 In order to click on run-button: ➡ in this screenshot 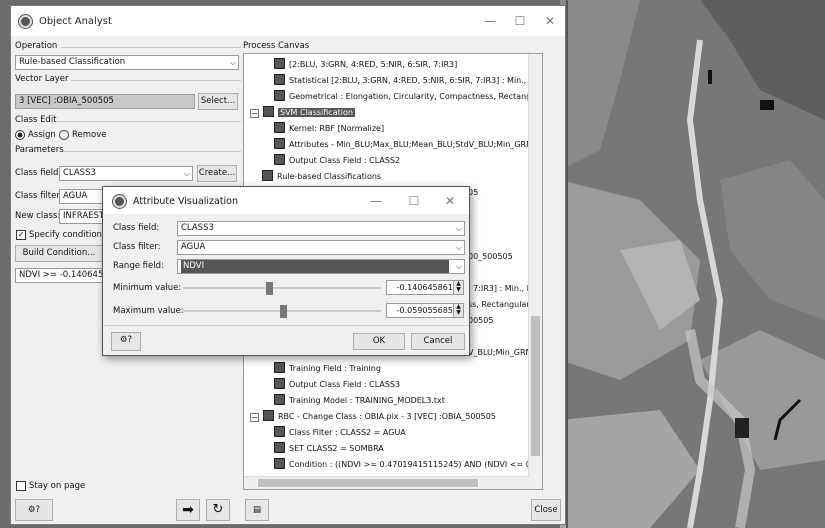, I will do `click(188, 510)`.